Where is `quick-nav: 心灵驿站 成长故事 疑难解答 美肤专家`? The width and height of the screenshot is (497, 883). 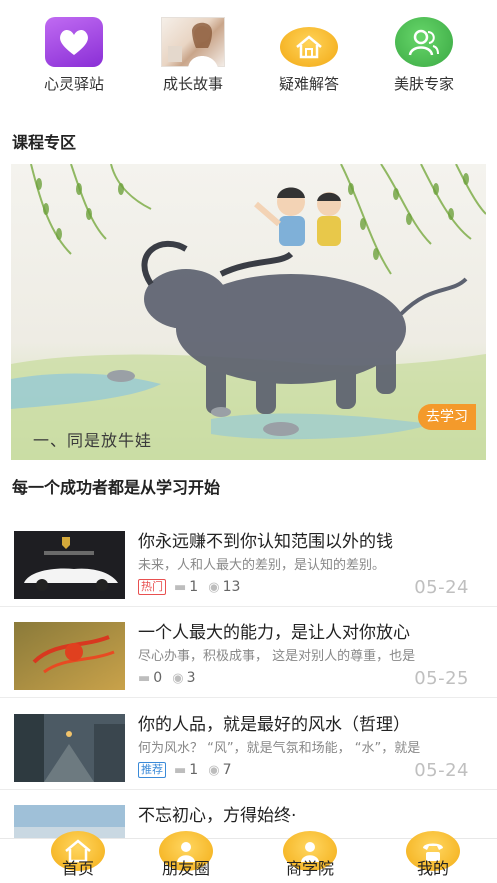 quick-nav: 心灵驿站 成长故事 疑难解答 美肤专家 is located at coordinates (248, 57).